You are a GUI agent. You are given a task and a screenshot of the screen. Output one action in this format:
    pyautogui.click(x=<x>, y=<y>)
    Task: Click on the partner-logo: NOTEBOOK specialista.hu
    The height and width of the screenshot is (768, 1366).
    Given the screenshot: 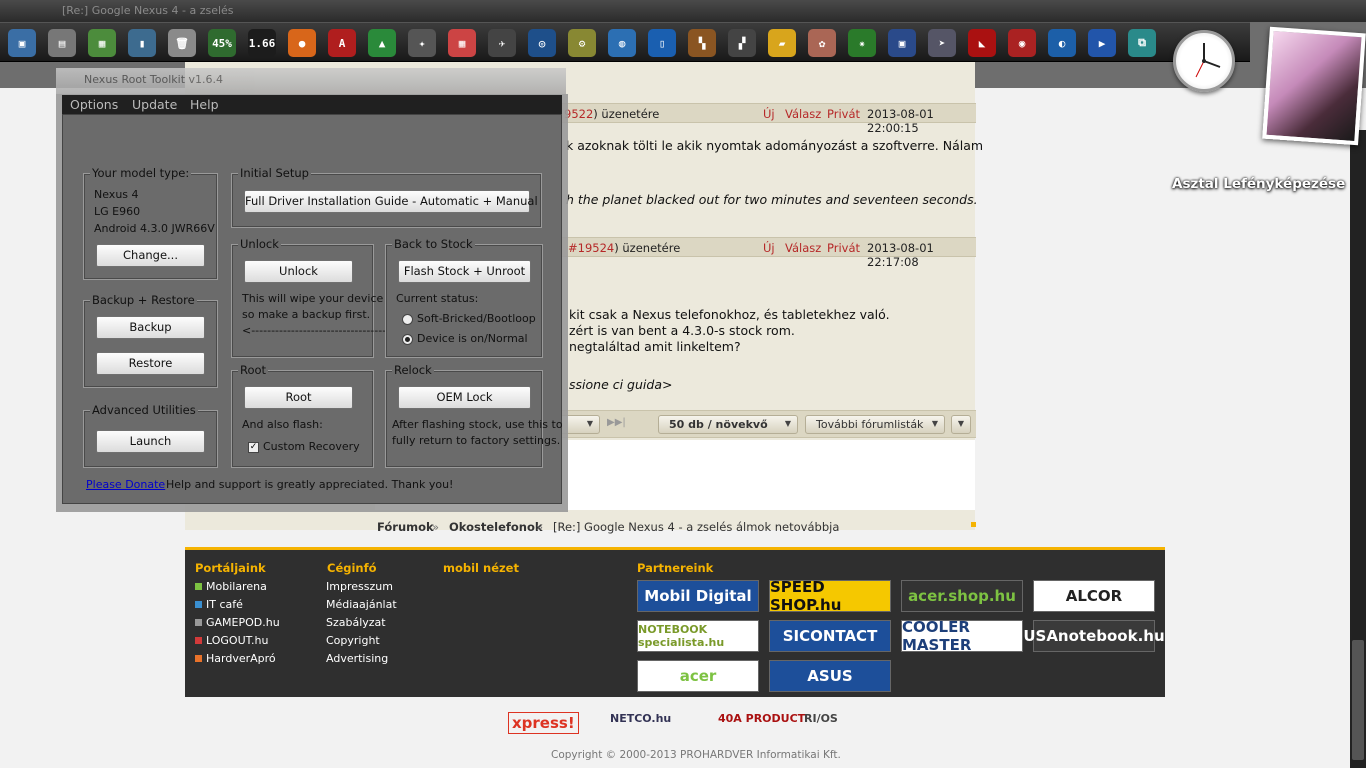 What is the action you would take?
    pyautogui.click(x=698, y=636)
    